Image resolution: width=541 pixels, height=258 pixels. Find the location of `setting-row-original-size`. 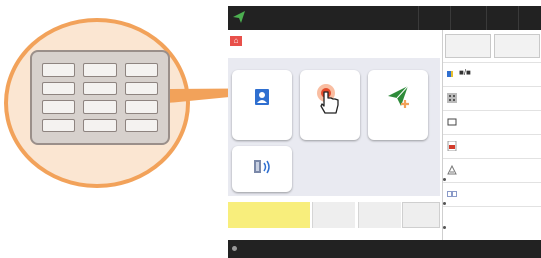

setting-row-original-size is located at coordinates (492, 122).